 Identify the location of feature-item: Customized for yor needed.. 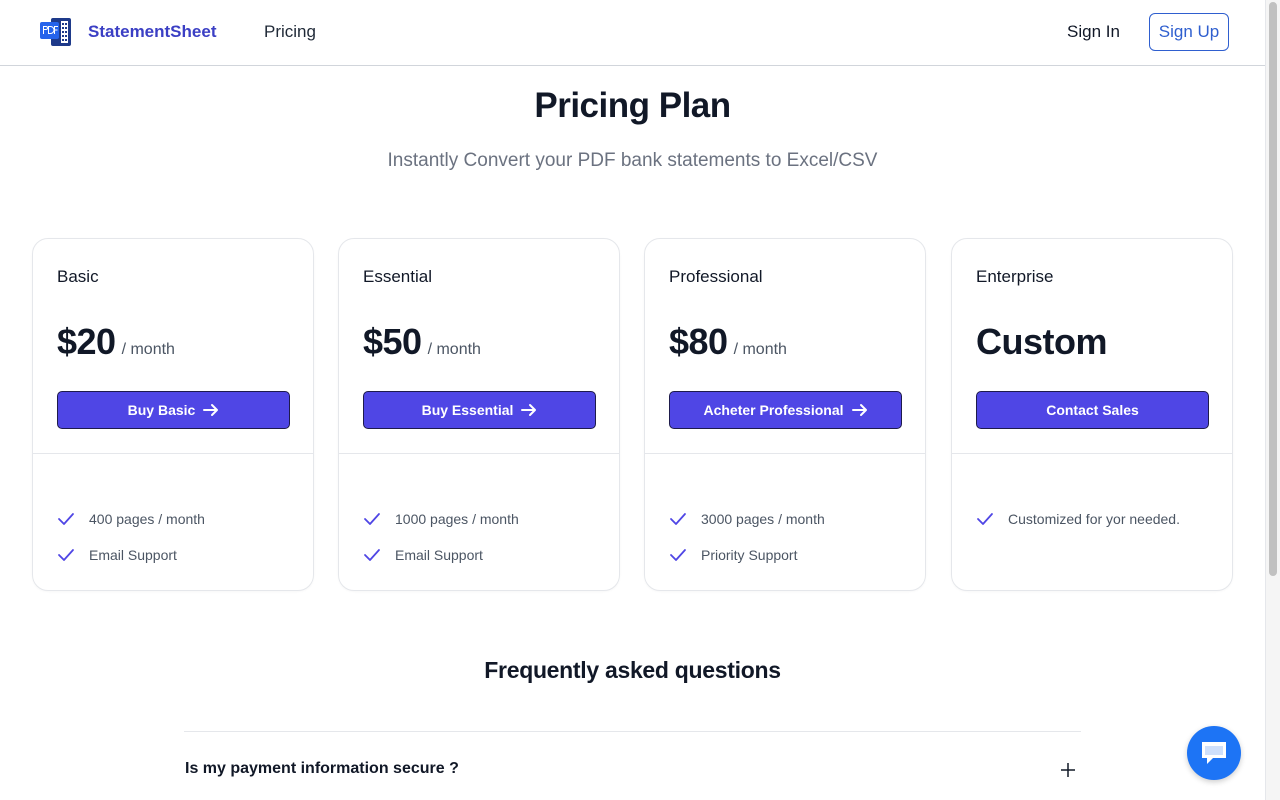
(1078, 519).